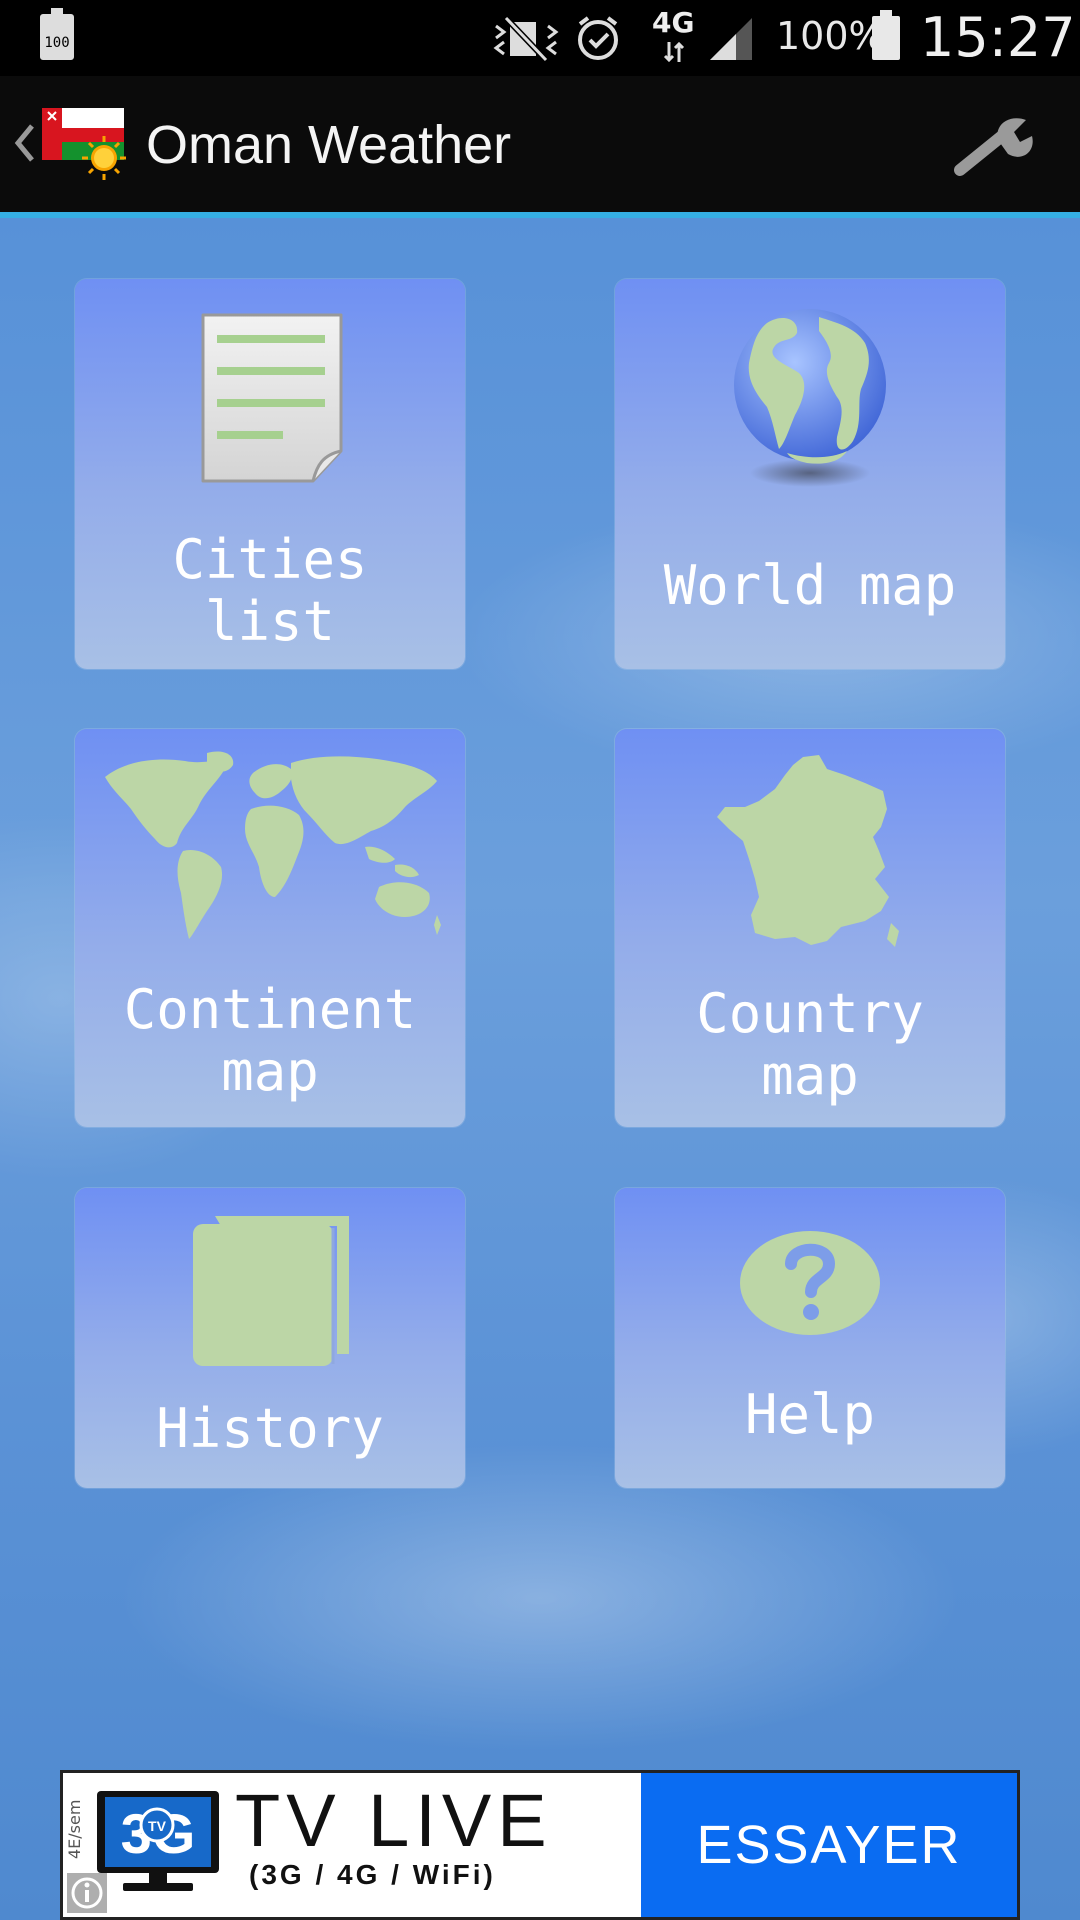 The height and width of the screenshot is (1920, 1080). I want to click on clock: 15:27, so click(998, 37).